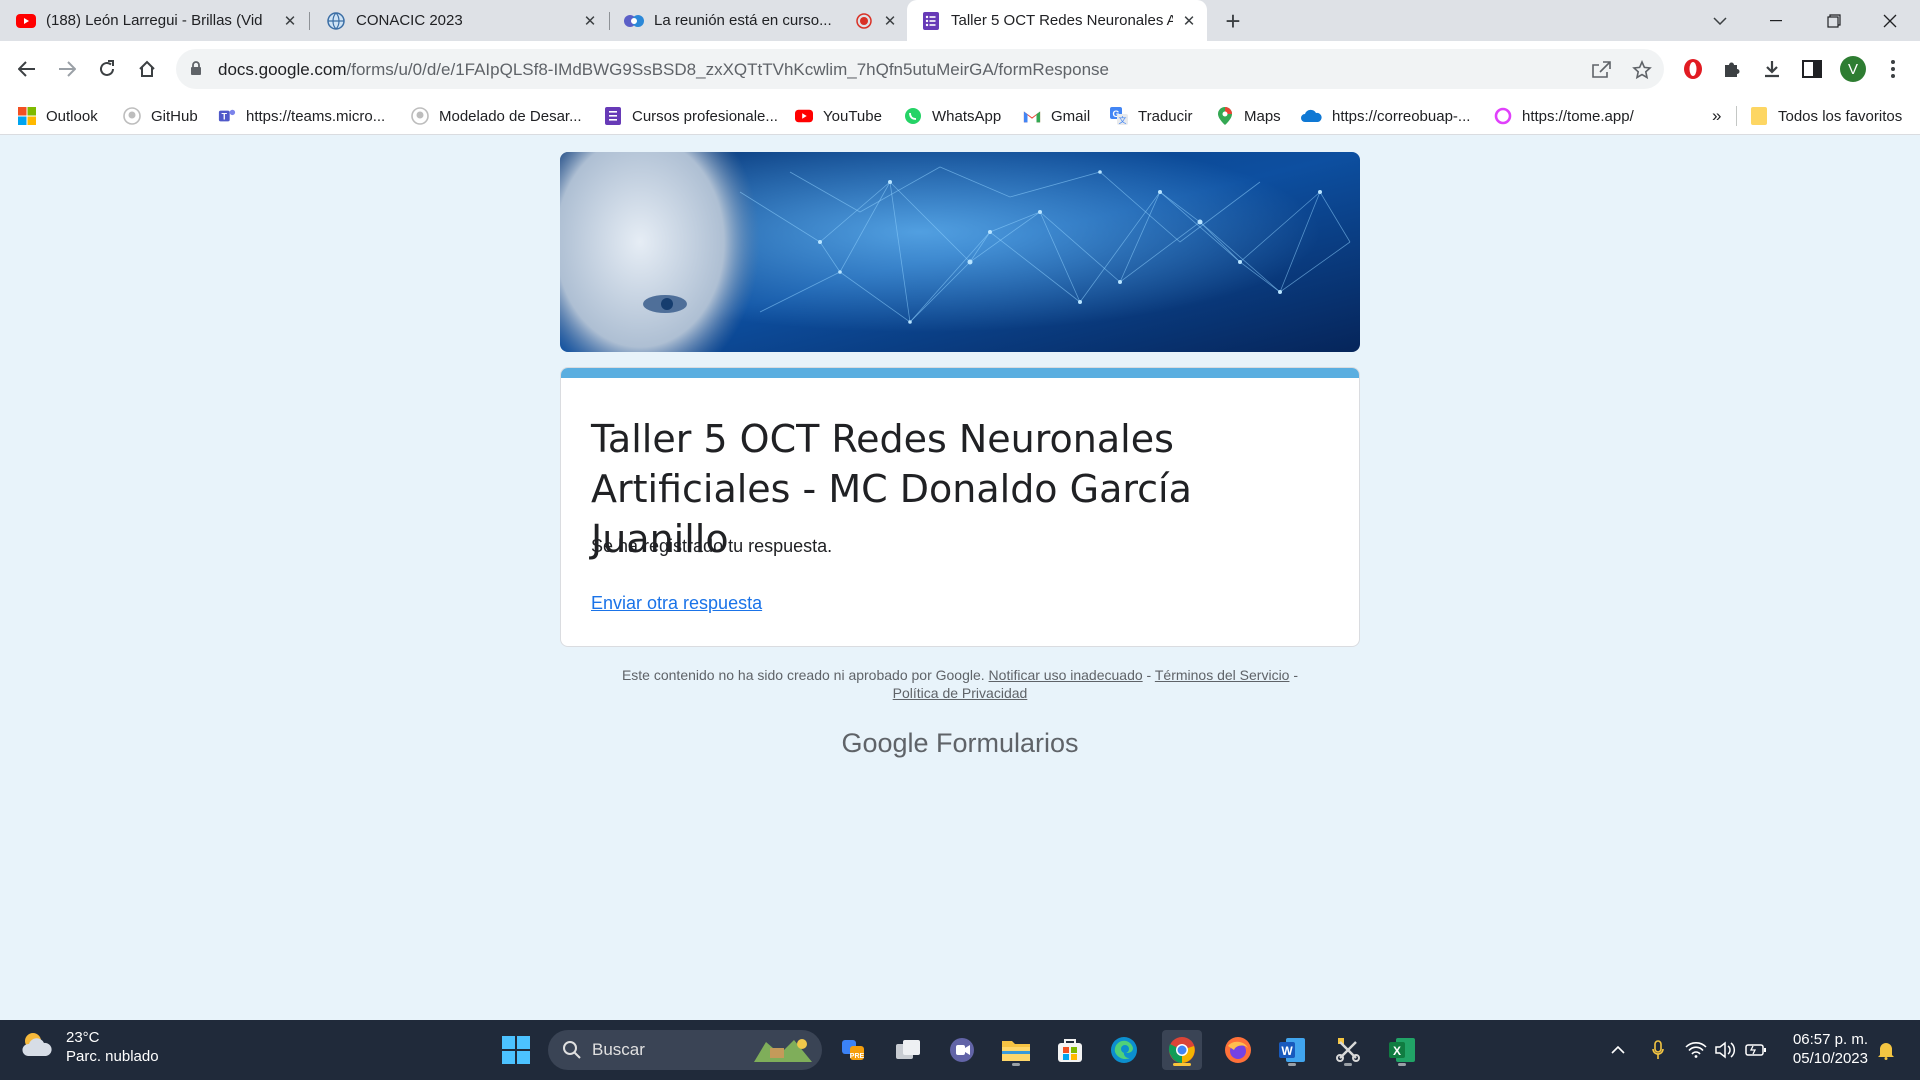 The image size is (1920, 1080). I want to click on tab-teams-meeting: La reunión está en curso... ✕, so click(762, 20).